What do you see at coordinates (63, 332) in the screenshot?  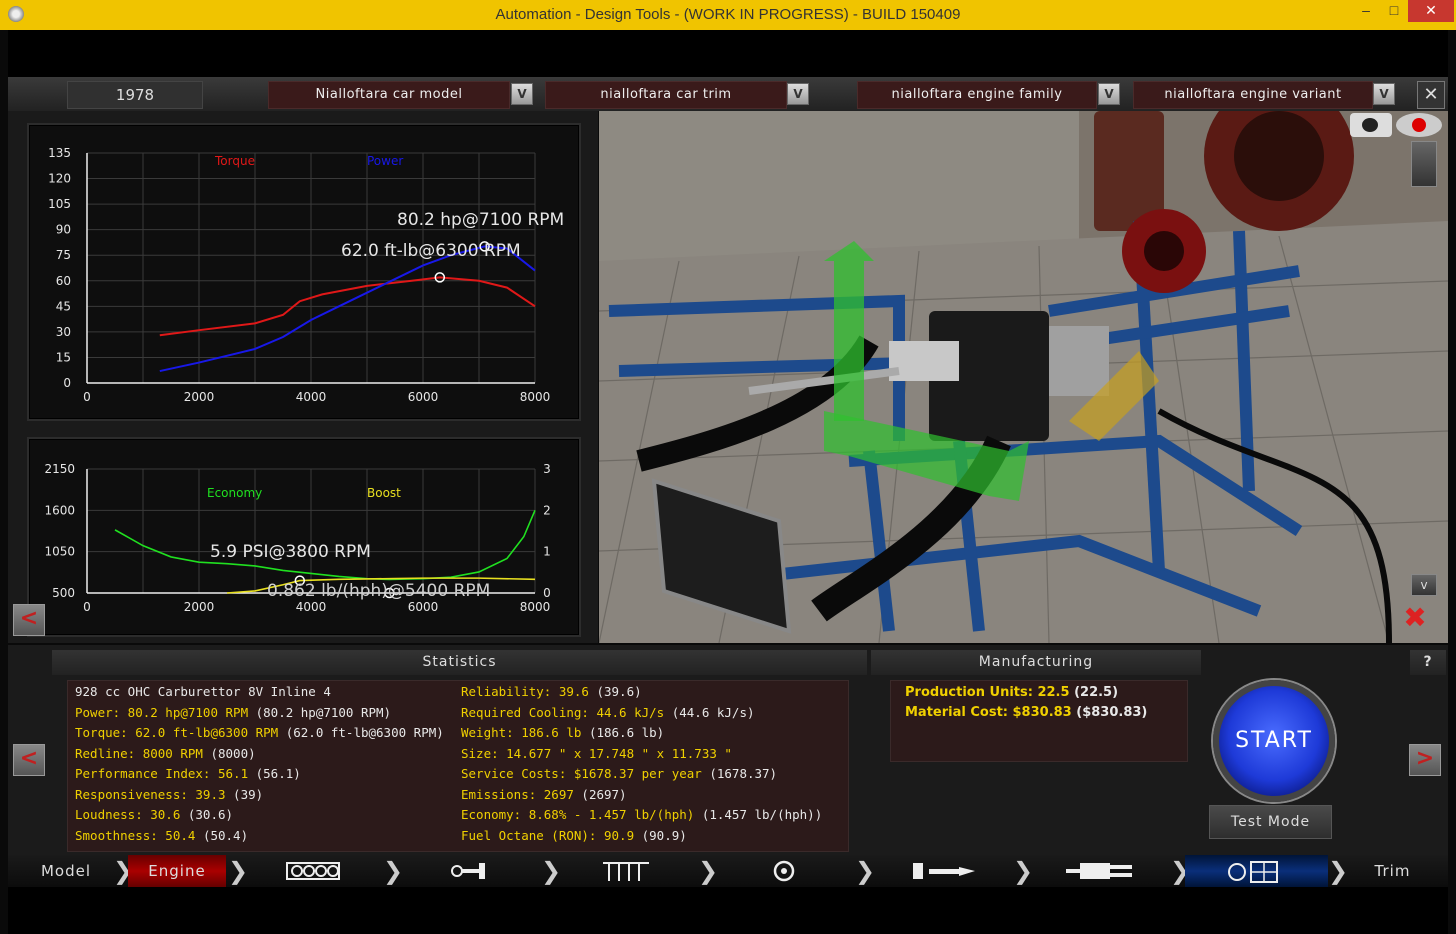 I see `y-tick-label: 30` at bounding box center [63, 332].